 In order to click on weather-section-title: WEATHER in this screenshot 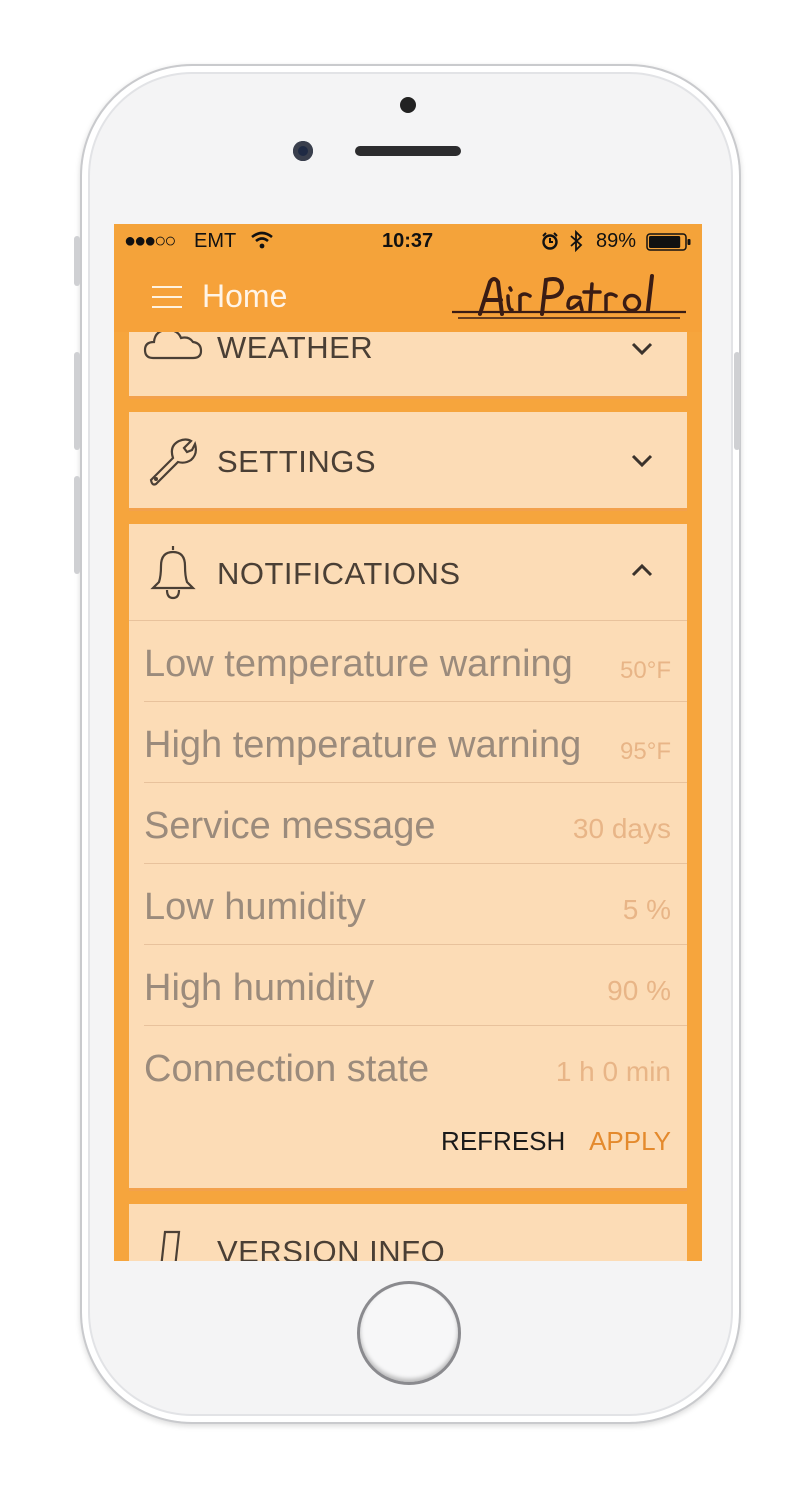, I will do `click(295, 348)`.